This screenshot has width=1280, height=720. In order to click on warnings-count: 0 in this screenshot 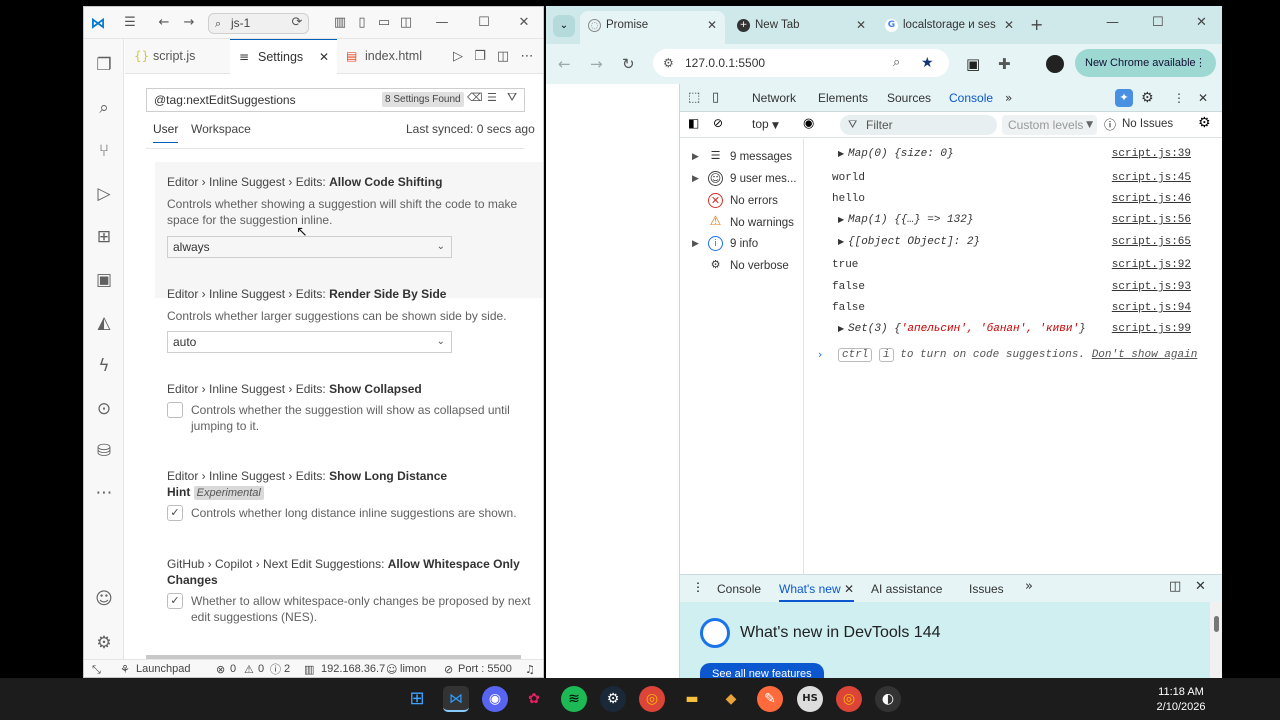, I will do `click(261, 668)`.